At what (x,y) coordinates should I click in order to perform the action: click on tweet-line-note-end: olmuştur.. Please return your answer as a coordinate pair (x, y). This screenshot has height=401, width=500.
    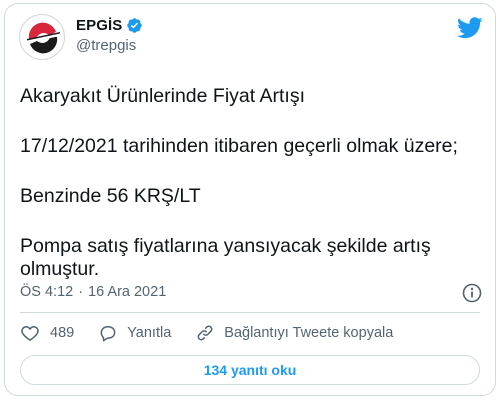
    Looking at the image, I should click on (60, 269).